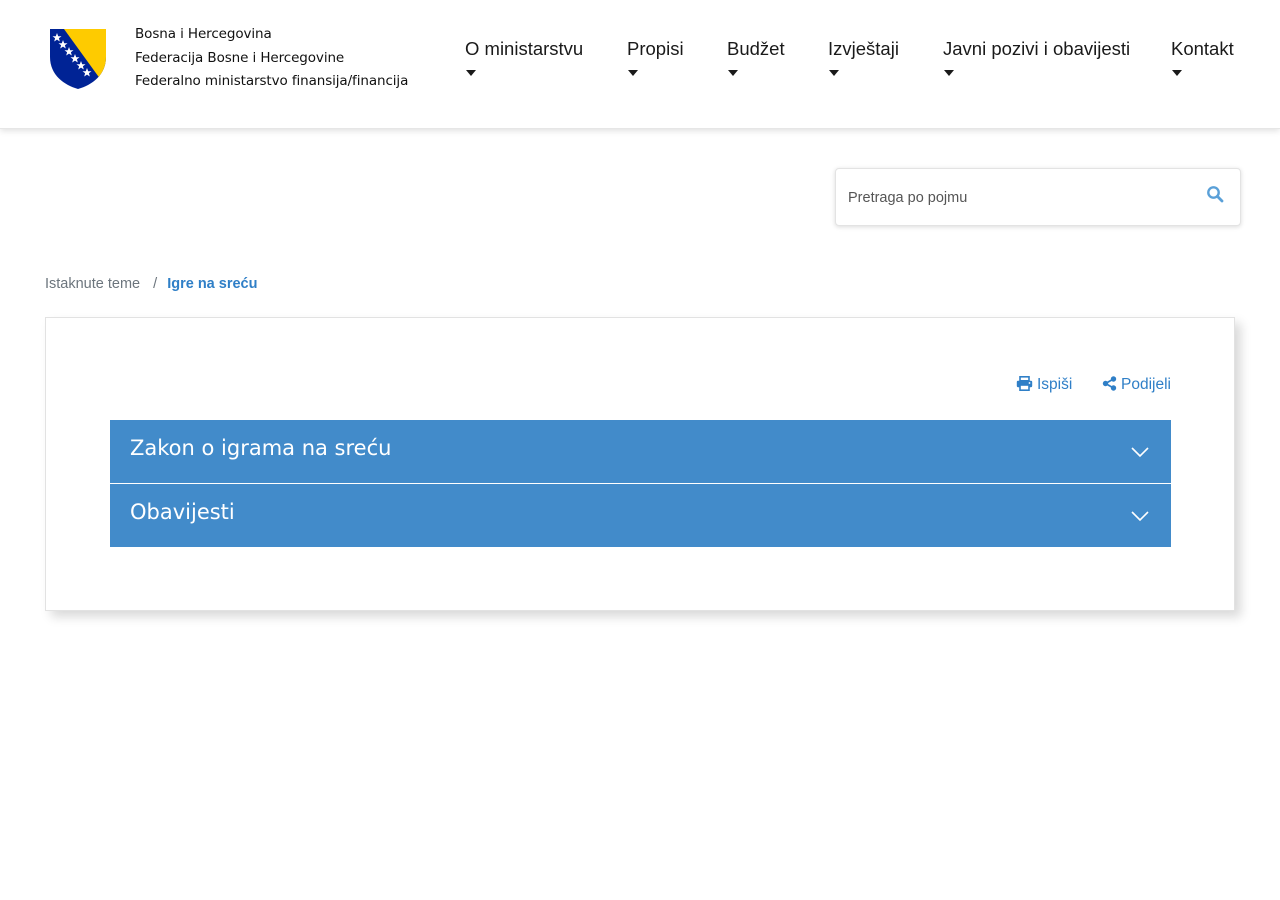 This screenshot has height=900, width=1280. I want to click on nav-item-label: O ministarstvu, so click(524, 48).